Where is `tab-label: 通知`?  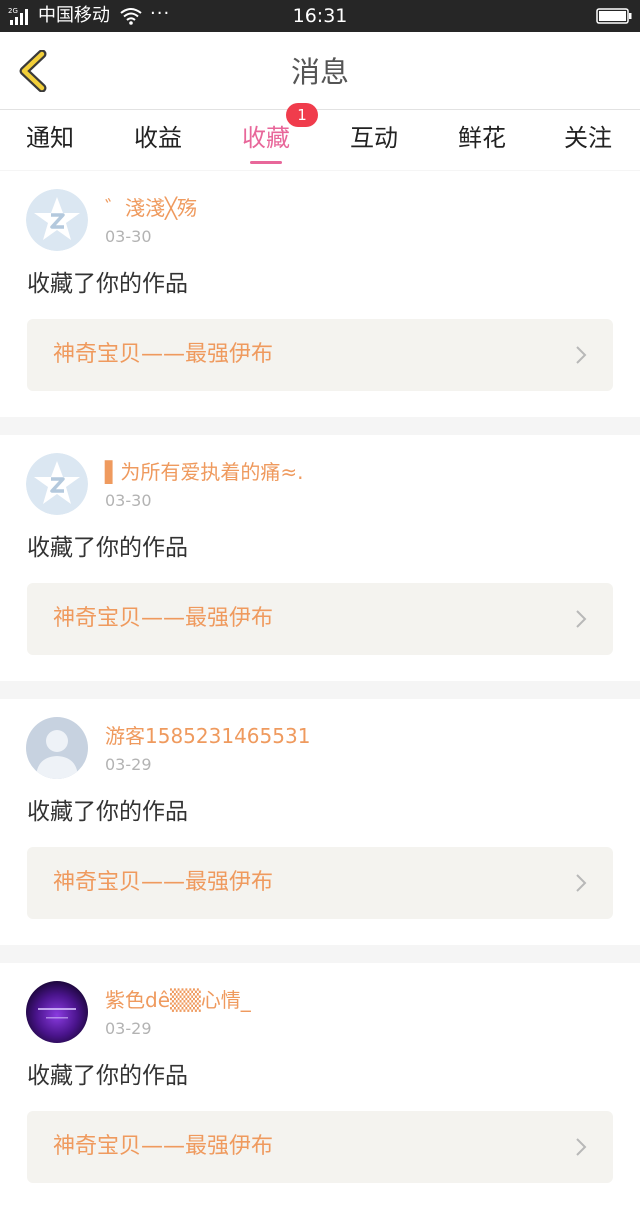 tab-label: 通知 is located at coordinates (50, 138).